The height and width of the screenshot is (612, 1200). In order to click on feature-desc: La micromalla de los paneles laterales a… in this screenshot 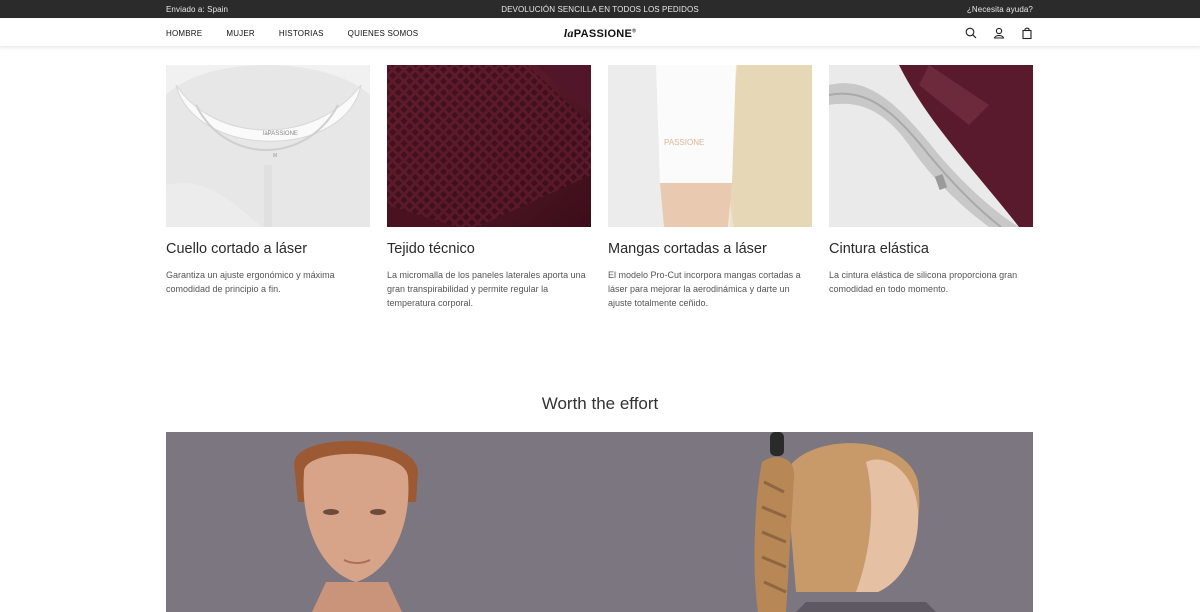, I will do `click(486, 289)`.